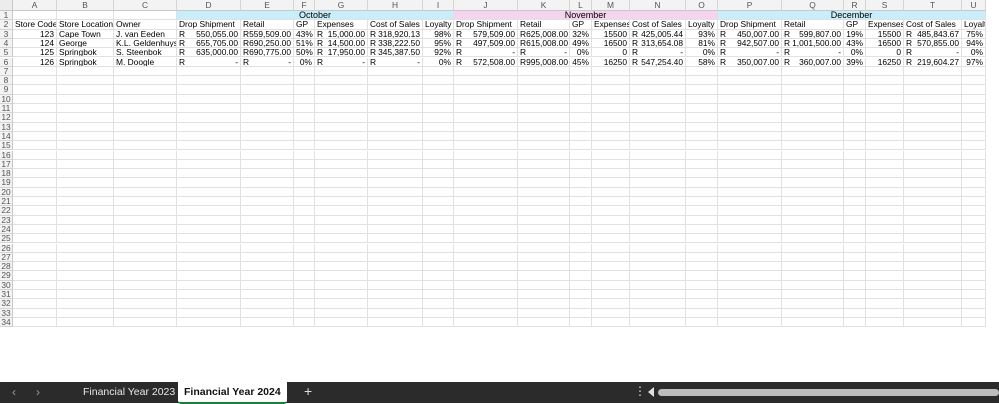  Describe the element at coordinates (438, 43) in the screenshot. I see `table-cell: 95%` at that location.